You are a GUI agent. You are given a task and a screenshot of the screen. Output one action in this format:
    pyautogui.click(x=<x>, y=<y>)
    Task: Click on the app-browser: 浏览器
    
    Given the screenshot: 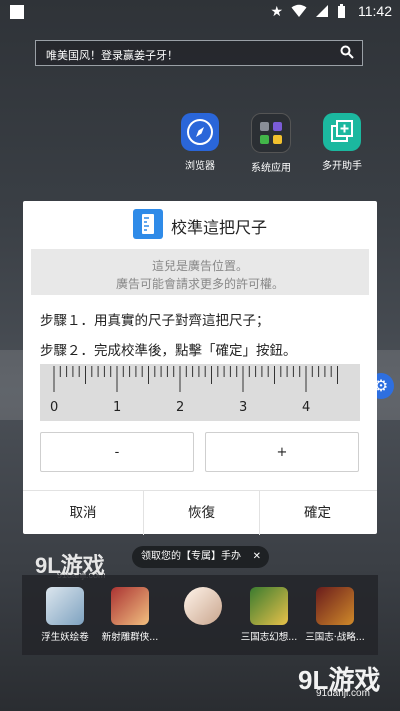 What is the action you would take?
    pyautogui.click(x=200, y=142)
    